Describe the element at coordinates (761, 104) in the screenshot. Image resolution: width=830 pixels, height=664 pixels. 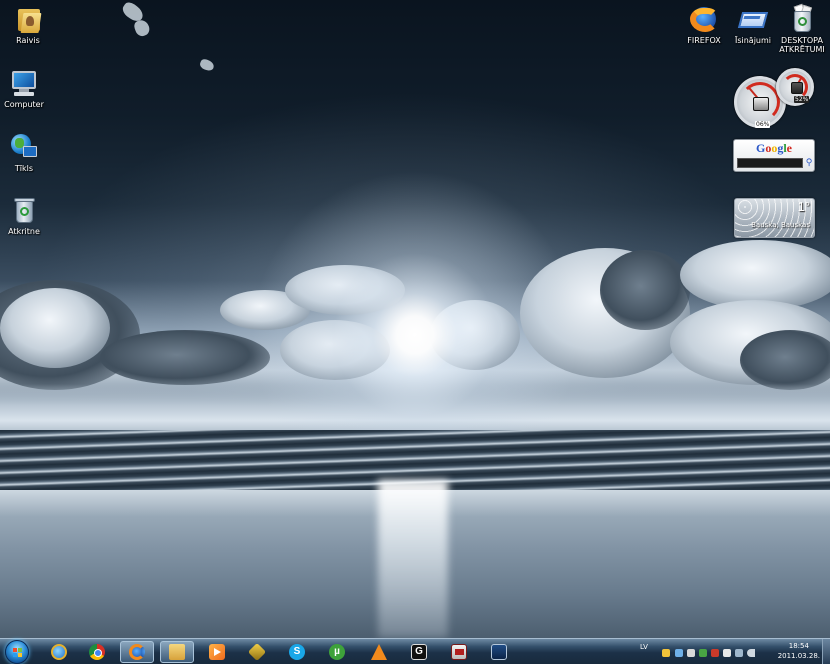
I see `cpu-display` at that location.